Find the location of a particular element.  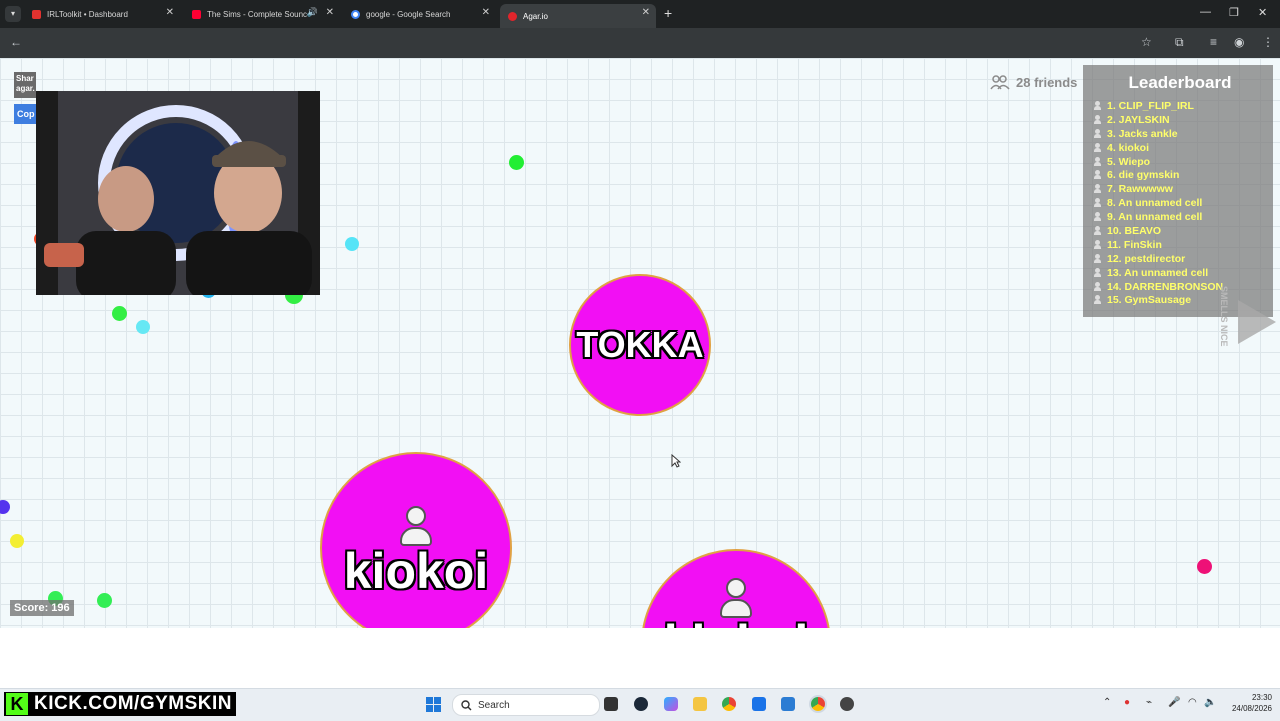

leaderboard-entry-text: 3. Jacks ankle is located at coordinates (1142, 133).